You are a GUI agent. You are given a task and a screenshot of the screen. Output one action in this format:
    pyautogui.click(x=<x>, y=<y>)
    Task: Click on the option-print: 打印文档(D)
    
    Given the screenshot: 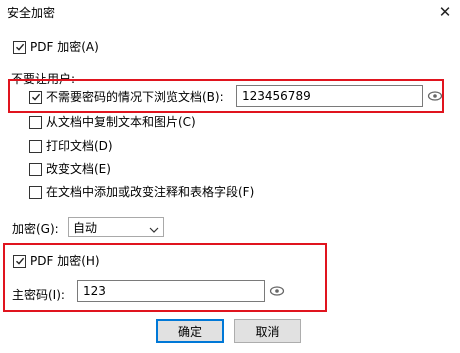 What is the action you would take?
    pyautogui.click(x=71, y=146)
    